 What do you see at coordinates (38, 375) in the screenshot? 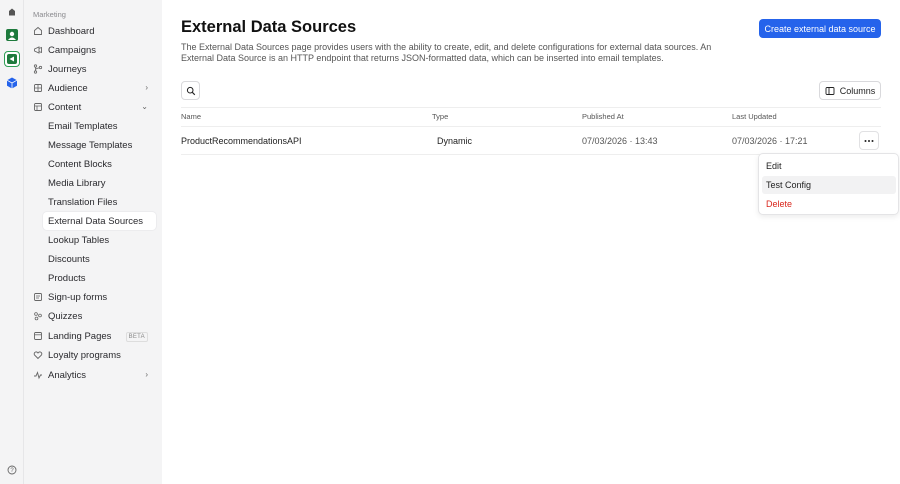
I see `analytics-icon` at bounding box center [38, 375].